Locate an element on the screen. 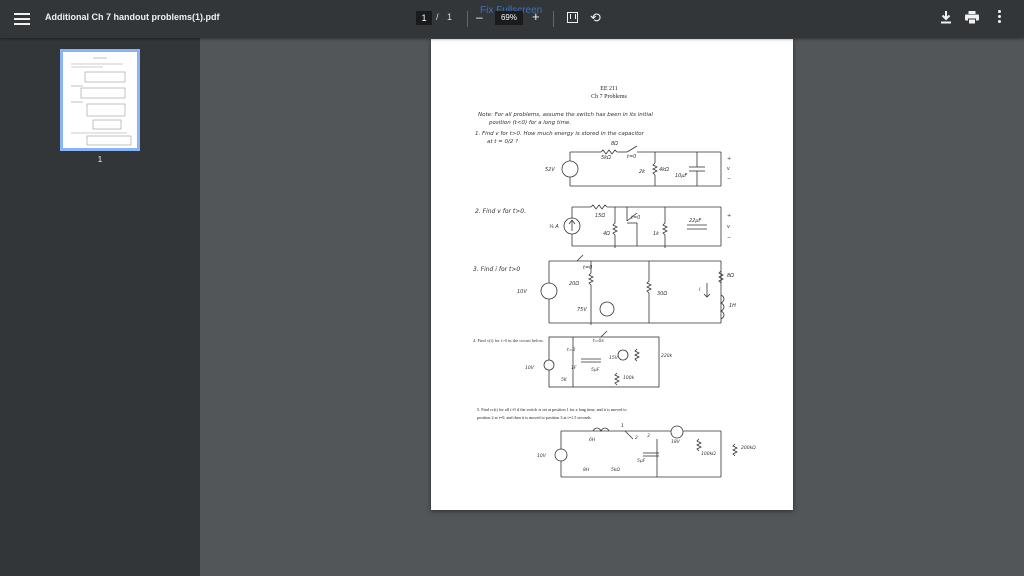 This screenshot has width=1024, height=576. p5-label: 6H is located at coordinates (592, 440).